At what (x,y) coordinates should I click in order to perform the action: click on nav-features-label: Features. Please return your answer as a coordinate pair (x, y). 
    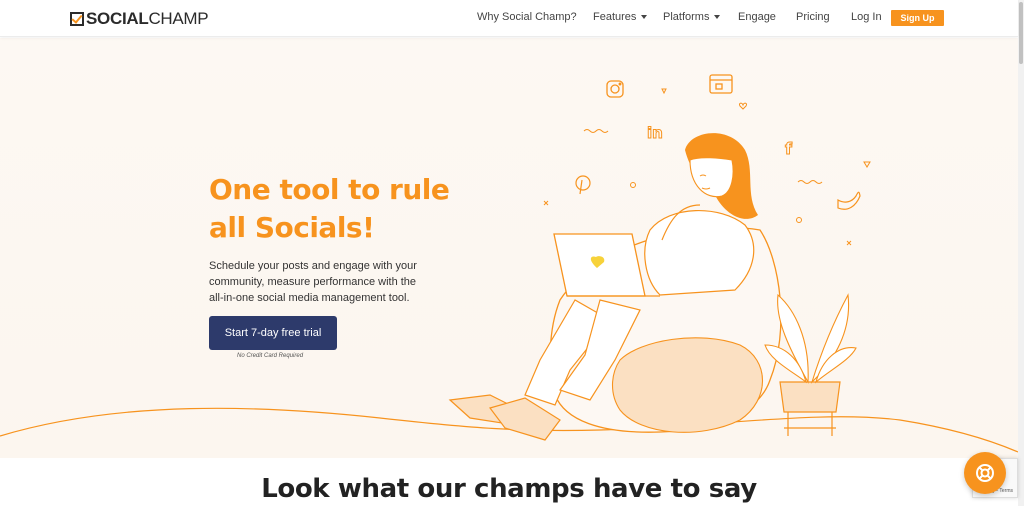
    Looking at the image, I should click on (615, 17).